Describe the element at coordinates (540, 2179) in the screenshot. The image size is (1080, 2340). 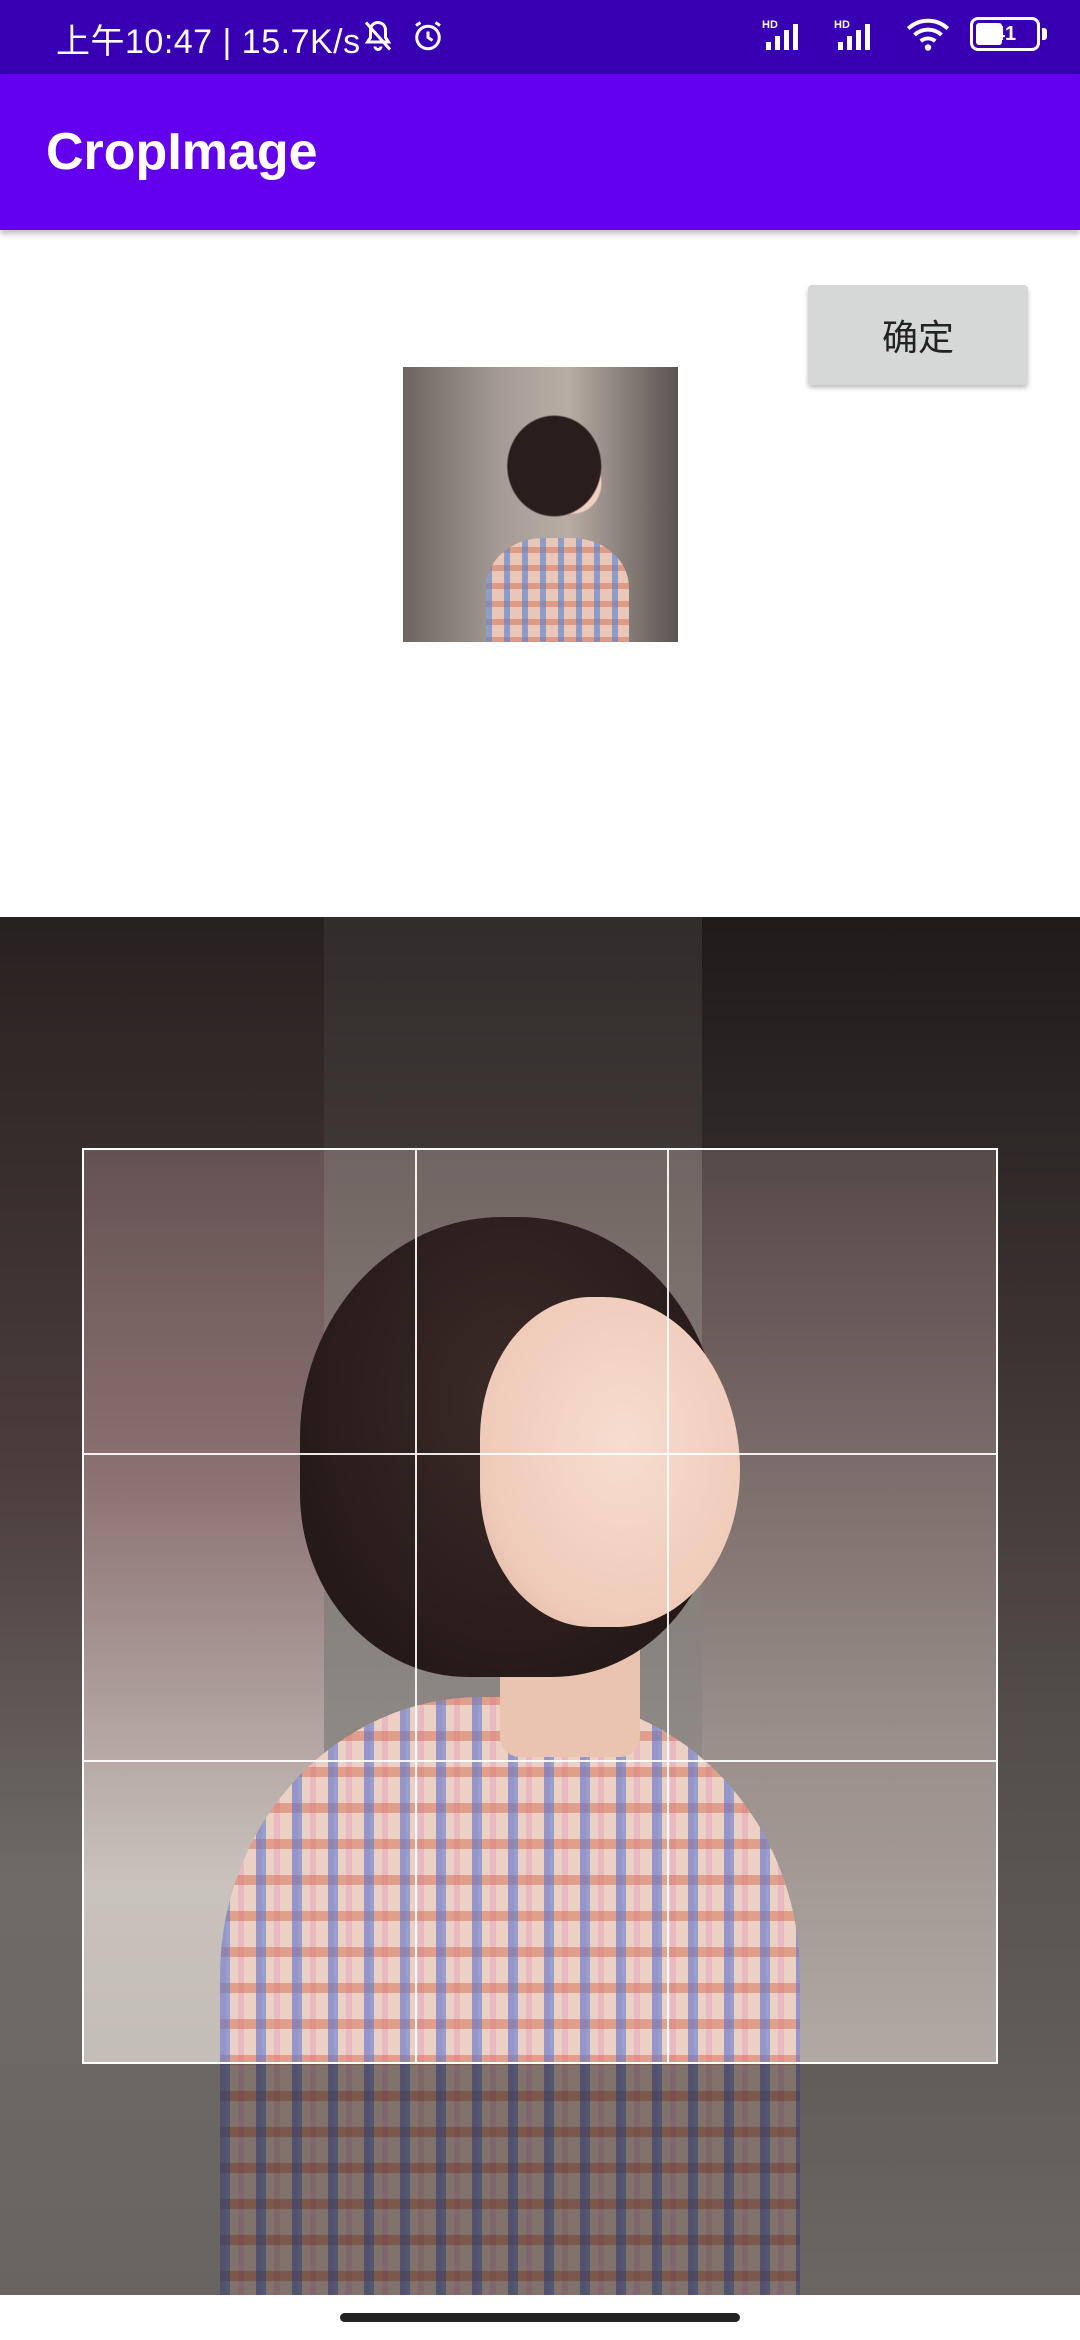
I see `crop-dim-bottom` at that location.